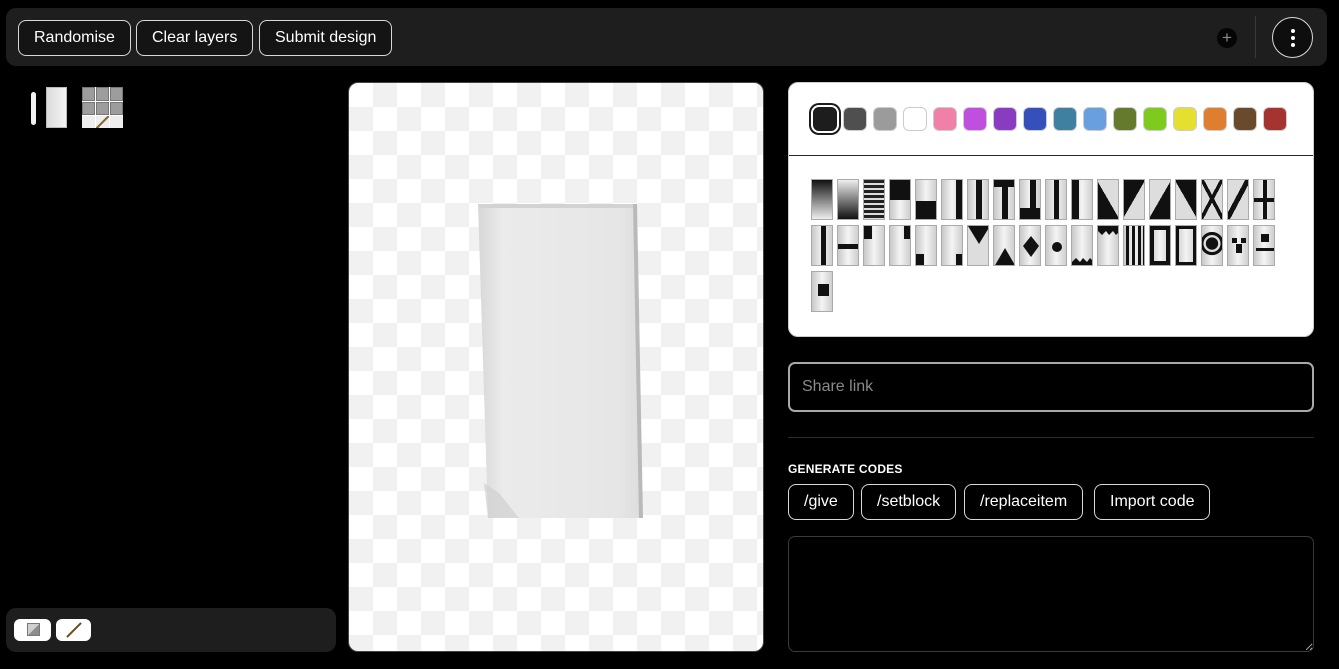 The width and height of the screenshot is (1339, 669). I want to click on generate-codes-heading: GENERATE CODES, so click(845, 469).